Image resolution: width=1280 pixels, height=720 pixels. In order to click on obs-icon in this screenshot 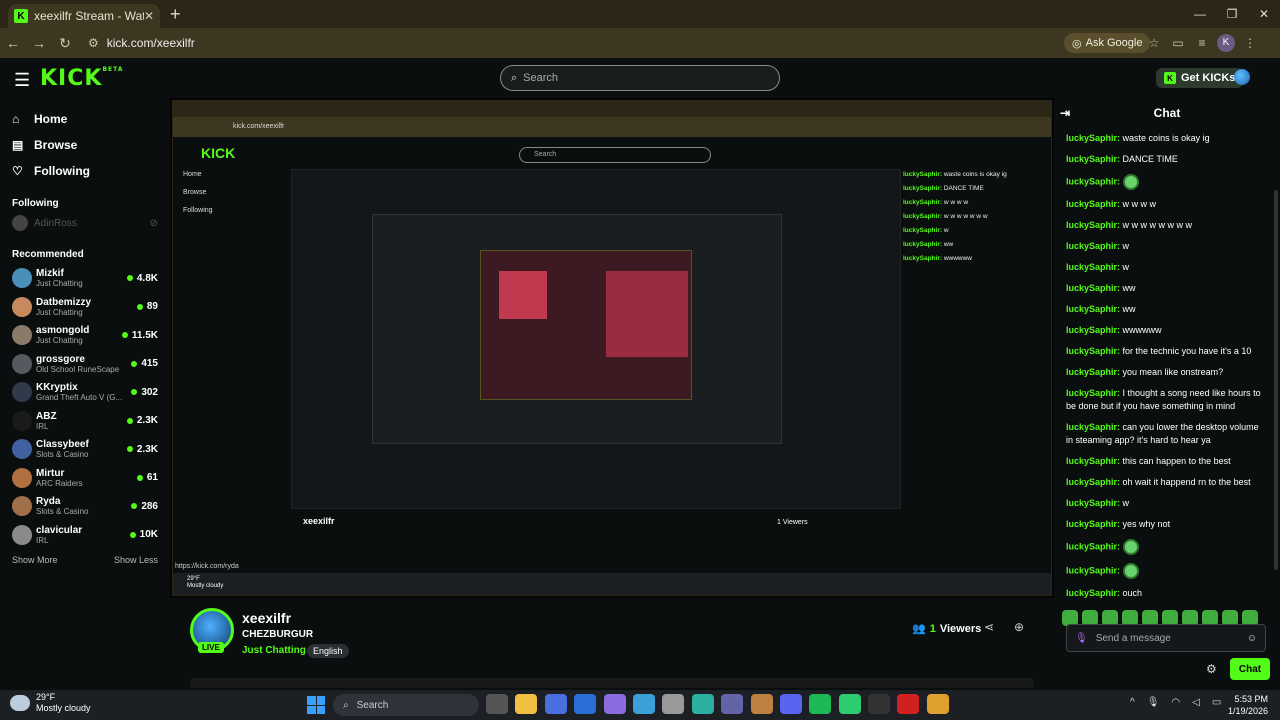, I will do `click(908, 704)`.